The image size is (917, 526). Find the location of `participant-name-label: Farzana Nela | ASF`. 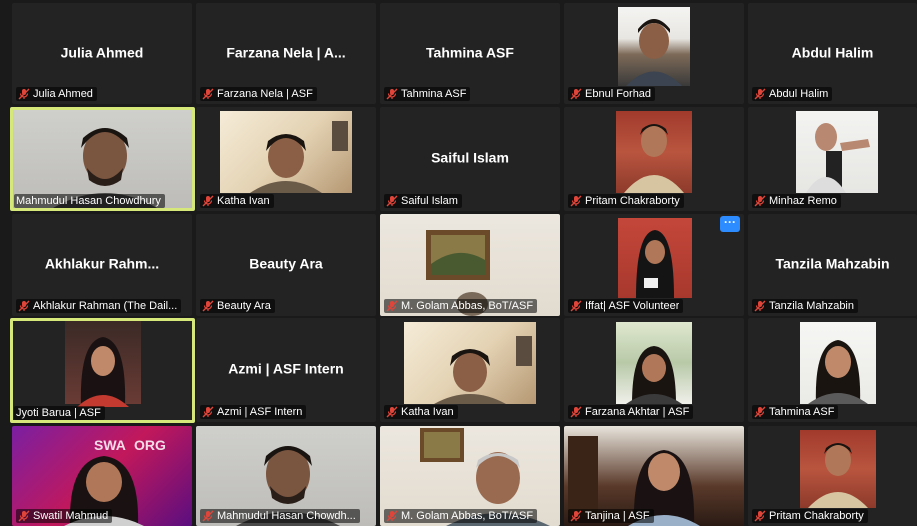

participant-name-label: Farzana Nela | ASF is located at coordinates (258, 94).